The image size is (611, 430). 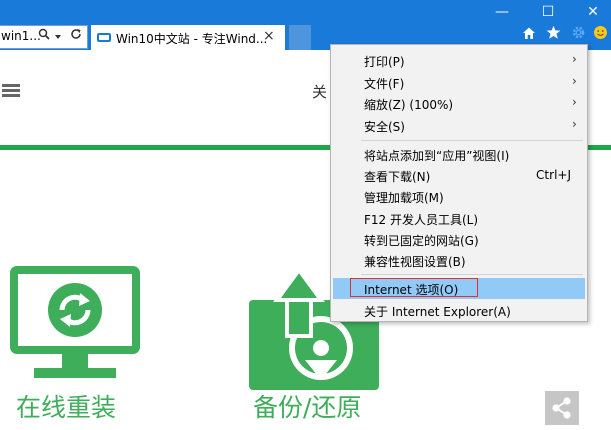 What do you see at coordinates (404, 198) in the screenshot?
I see `menu-item-label: 管理加载项(M)` at bounding box center [404, 198].